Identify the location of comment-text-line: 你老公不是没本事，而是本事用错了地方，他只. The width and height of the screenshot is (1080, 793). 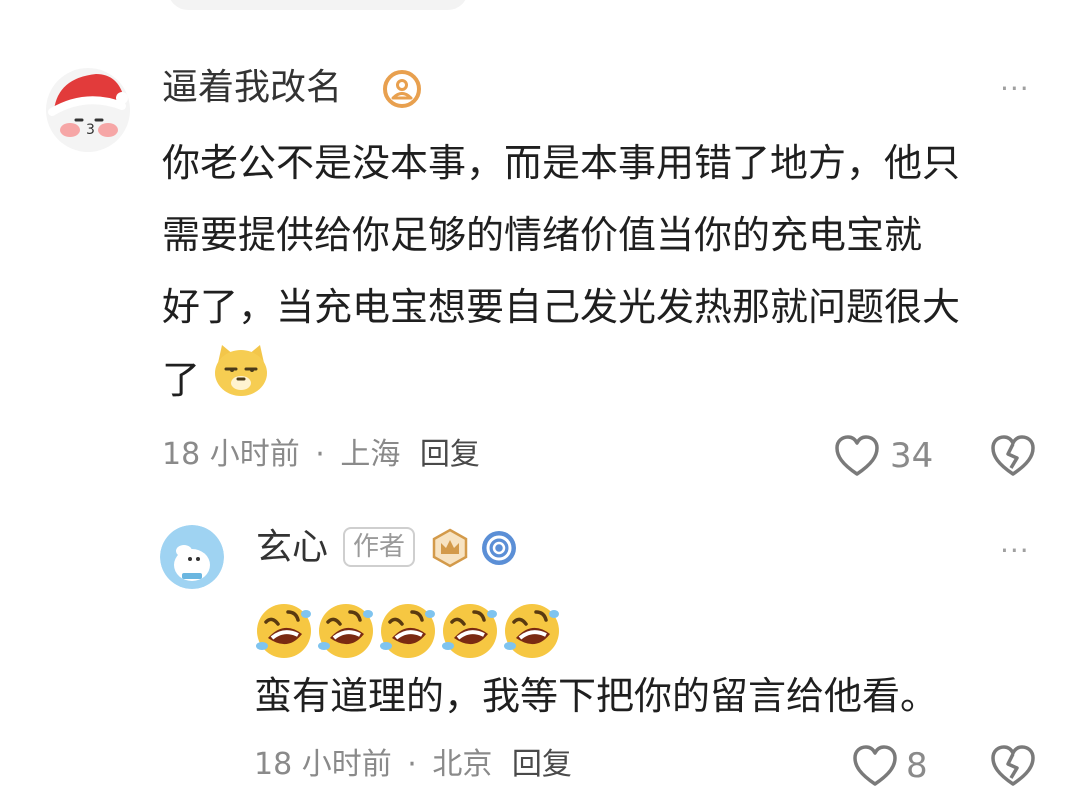
(561, 163).